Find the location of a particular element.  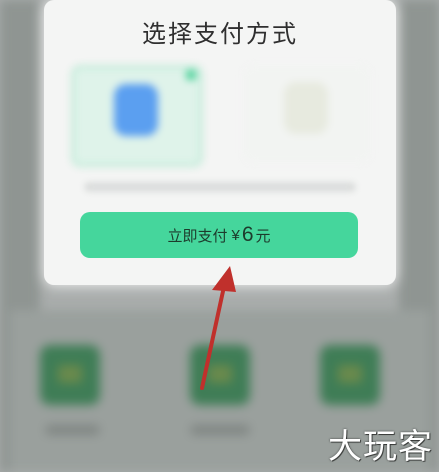

payment-option-wechat is located at coordinates (307, 114).